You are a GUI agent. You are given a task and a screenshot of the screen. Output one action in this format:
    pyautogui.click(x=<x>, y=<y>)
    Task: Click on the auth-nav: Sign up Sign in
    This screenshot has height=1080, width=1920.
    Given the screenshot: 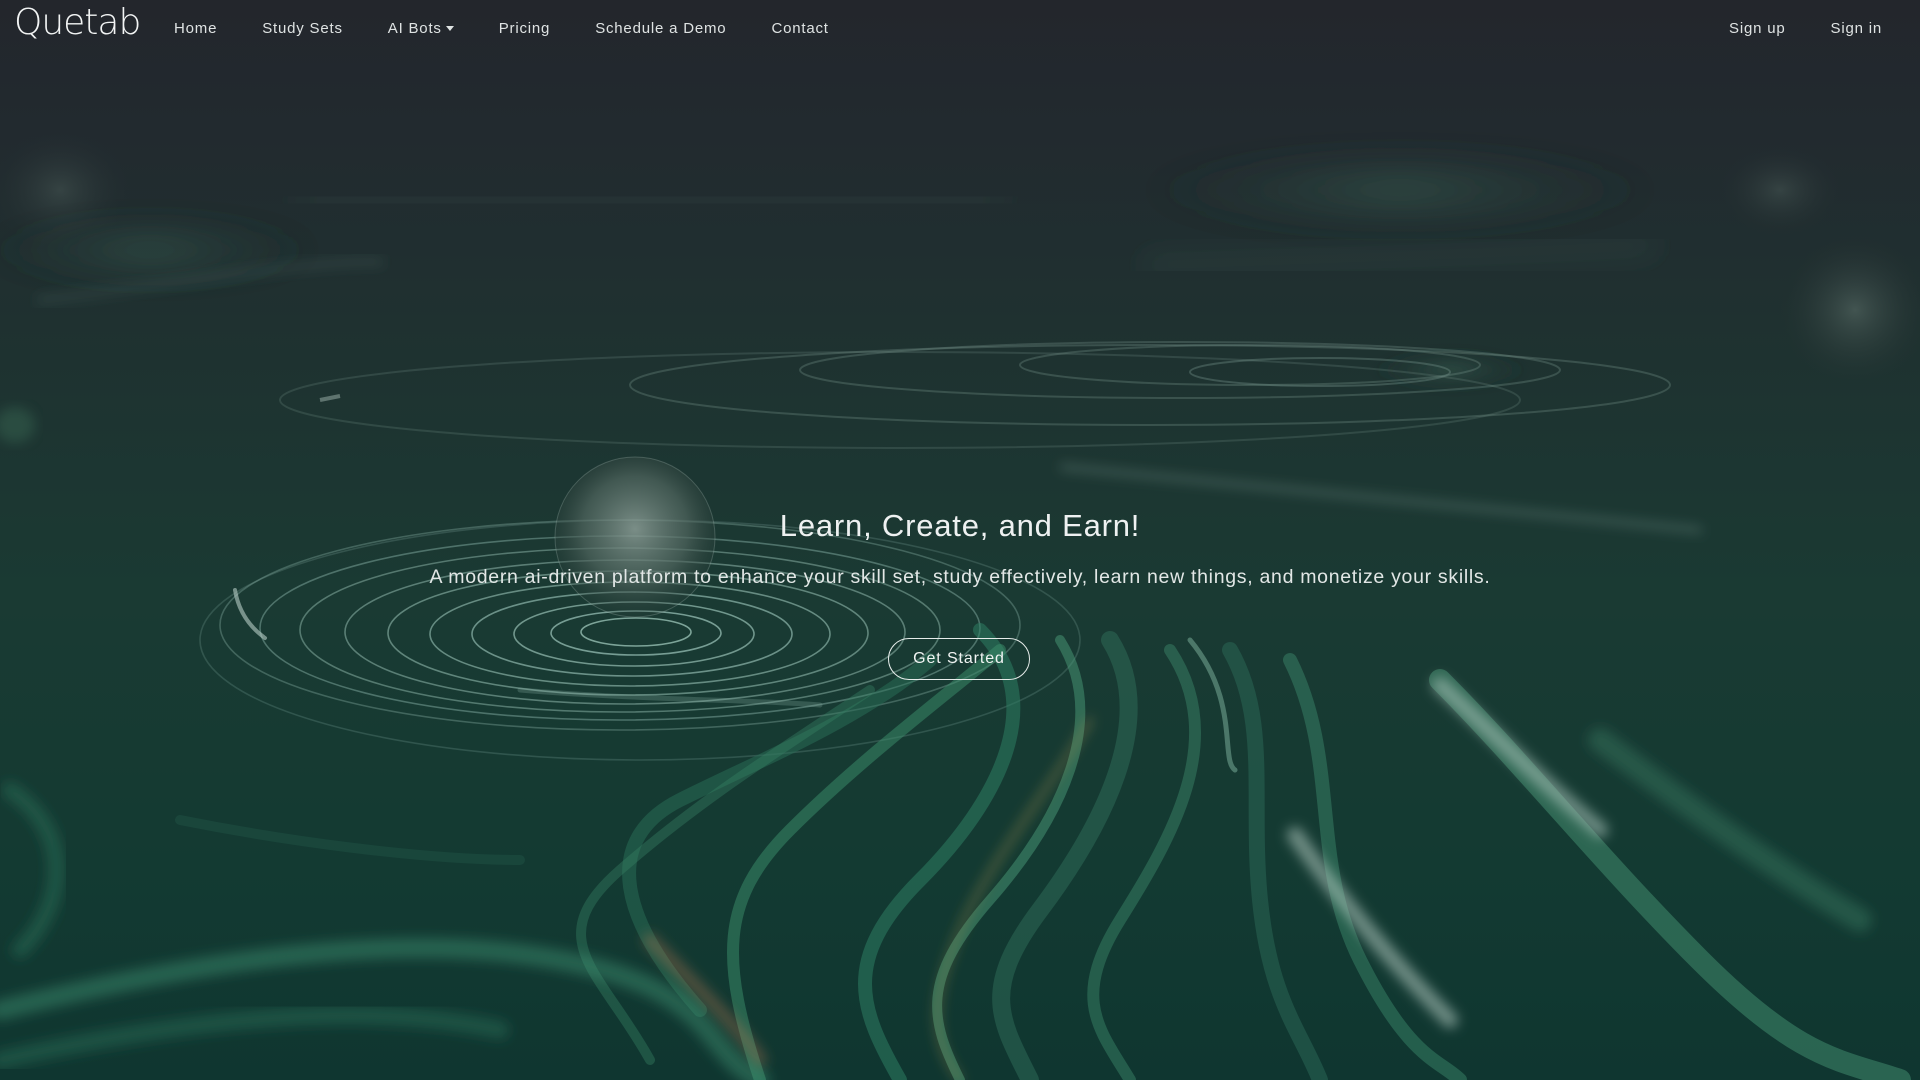 What is the action you would take?
    pyautogui.click(x=1783, y=28)
    